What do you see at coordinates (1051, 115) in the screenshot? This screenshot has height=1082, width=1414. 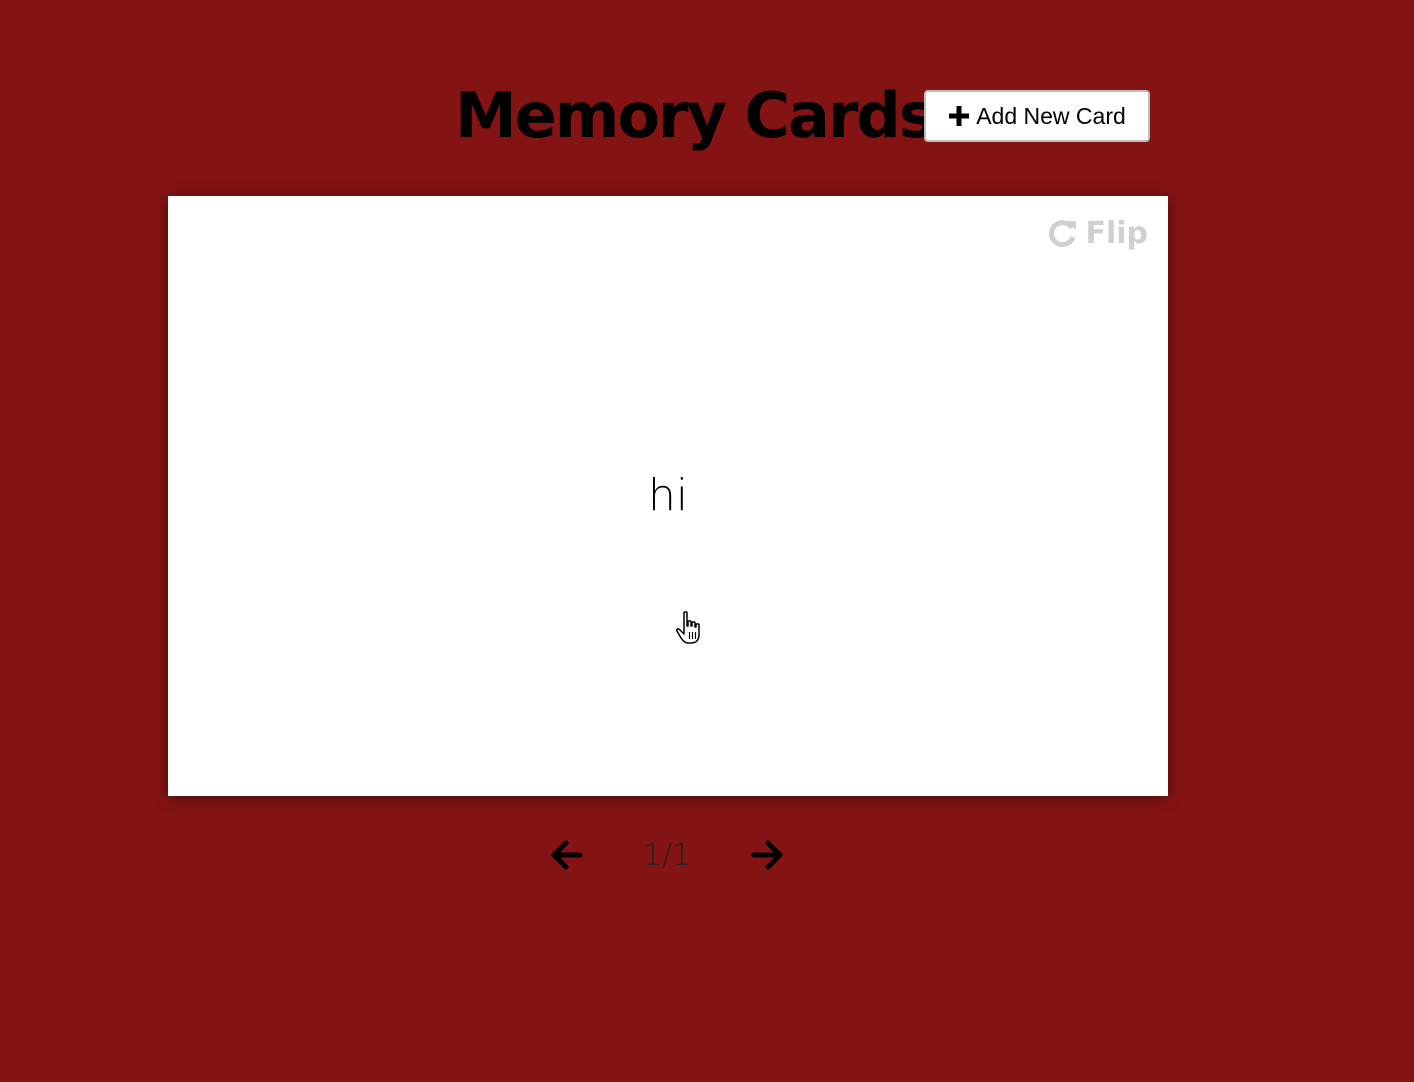 I see `add-new-card-label: Add New Card` at bounding box center [1051, 115].